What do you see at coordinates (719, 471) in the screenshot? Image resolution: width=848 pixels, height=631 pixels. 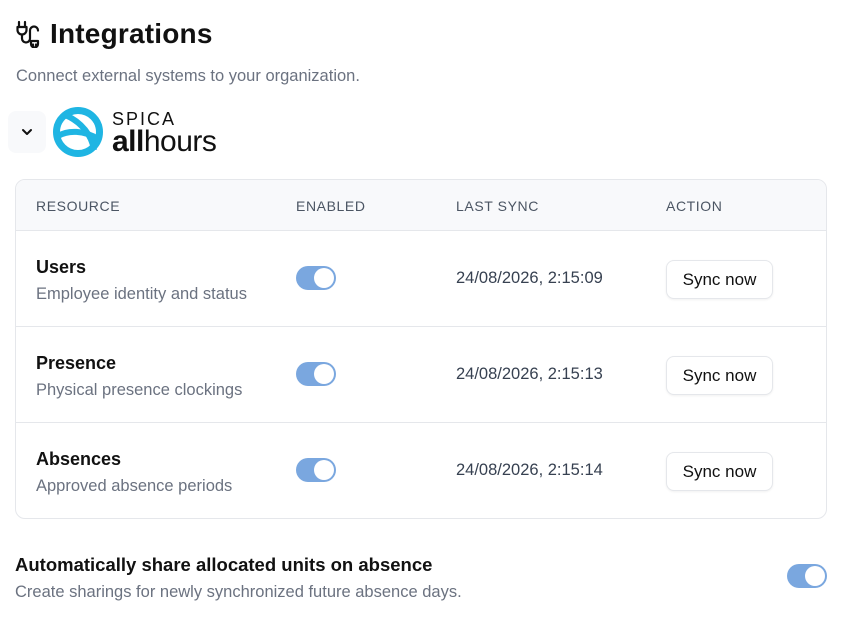 I see `sync-absences-button: Sync now` at bounding box center [719, 471].